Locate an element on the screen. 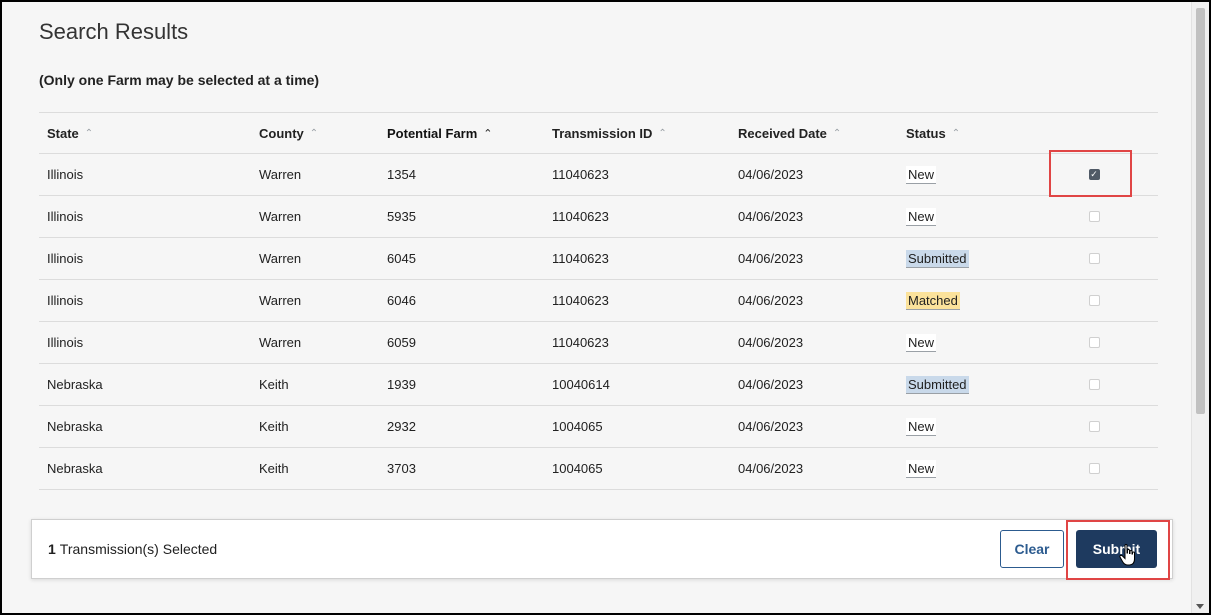 The image size is (1211, 615). header-state: State ⌃ is located at coordinates (70, 133).